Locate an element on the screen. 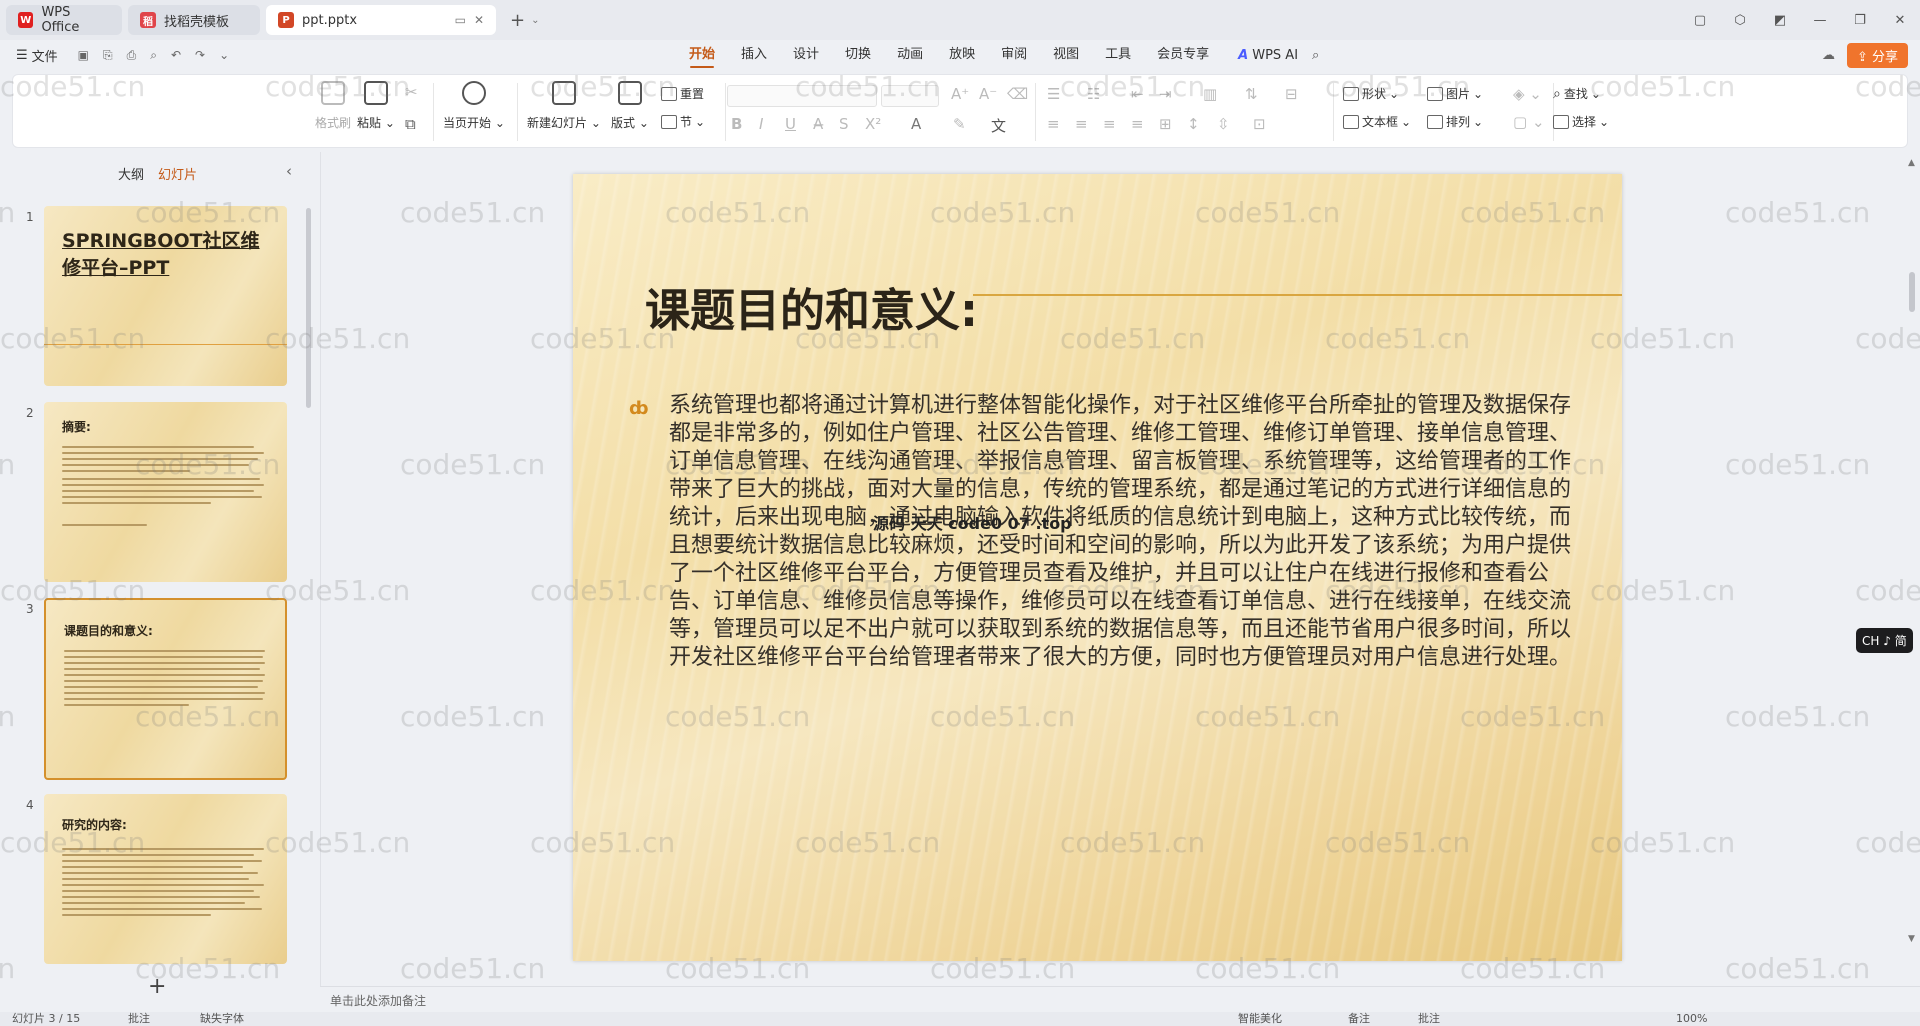 The height and width of the screenshot is (1026, 1920). char-spacing-icon: 文 is located at coordinates (998, 125).